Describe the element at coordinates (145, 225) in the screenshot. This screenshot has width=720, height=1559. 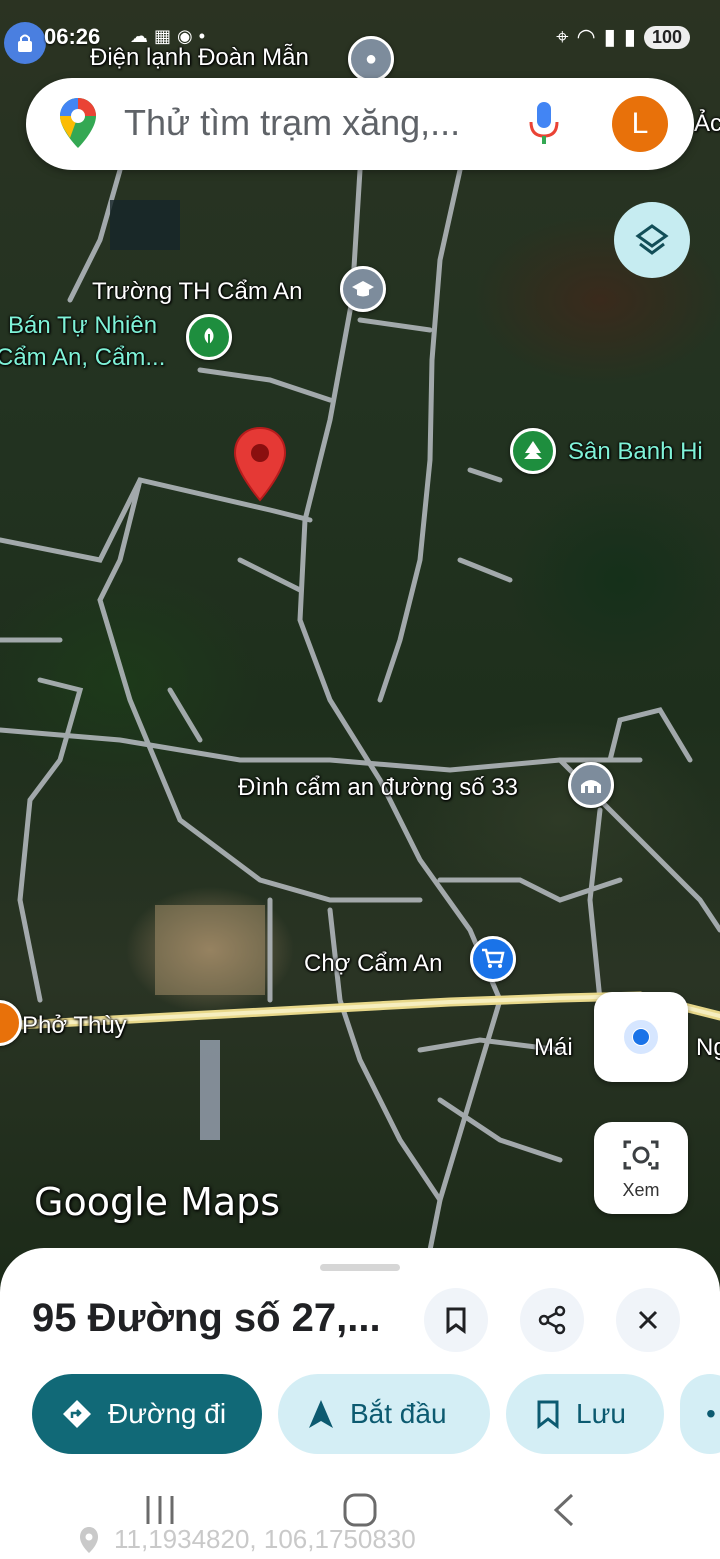
I see `pond` at that location.